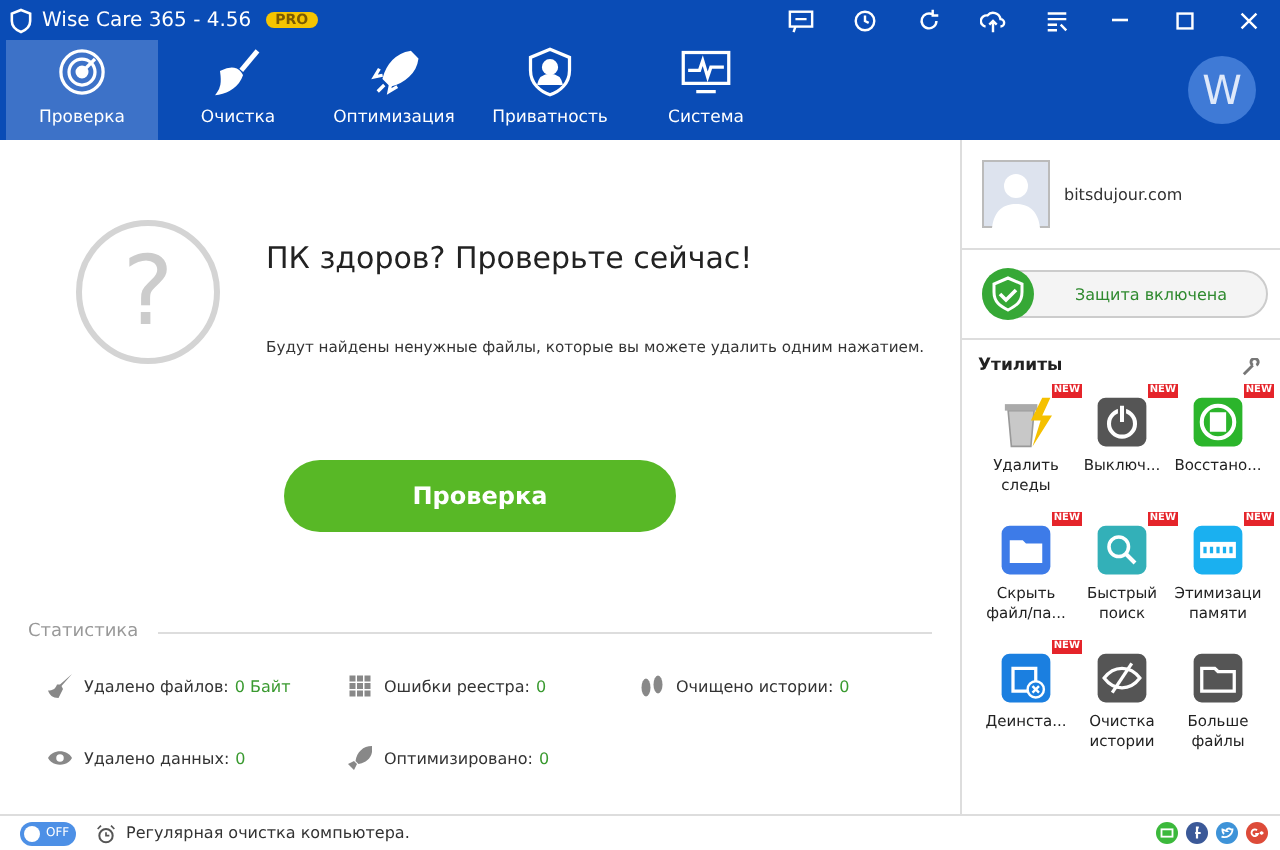 Image resolution: width=1280 pixels, height=850 pixels. I want to click on radar-icon, so click(82, 72).